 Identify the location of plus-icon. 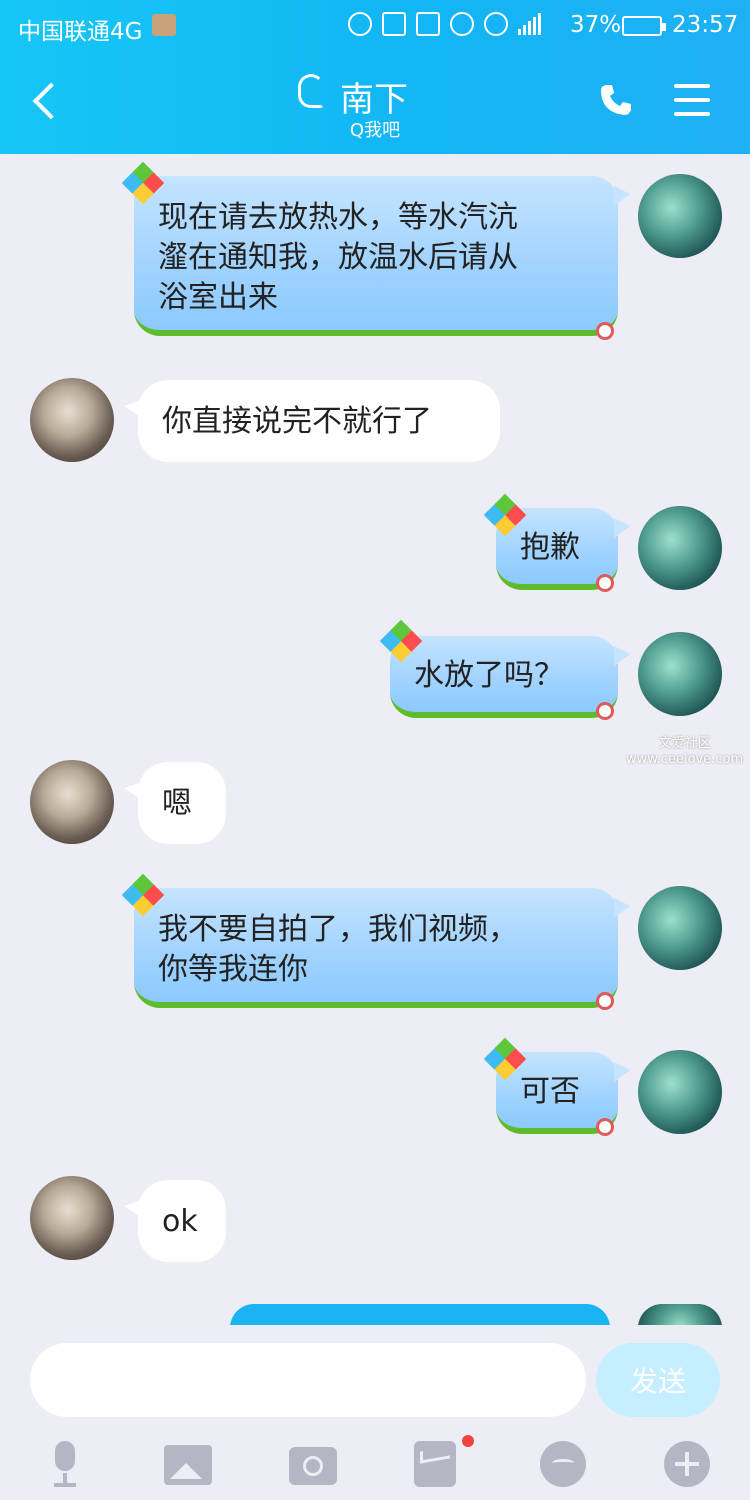
(687, 1464).